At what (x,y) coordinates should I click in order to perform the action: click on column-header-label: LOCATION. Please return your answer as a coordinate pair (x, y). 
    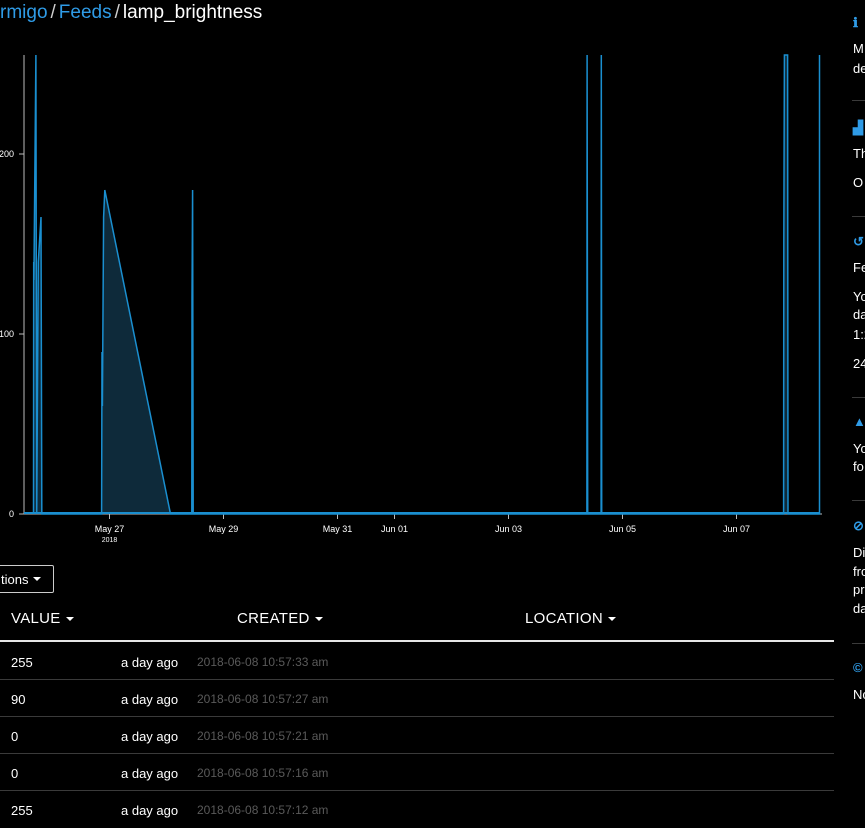
    Looking at the image, I should click on (564, 618).